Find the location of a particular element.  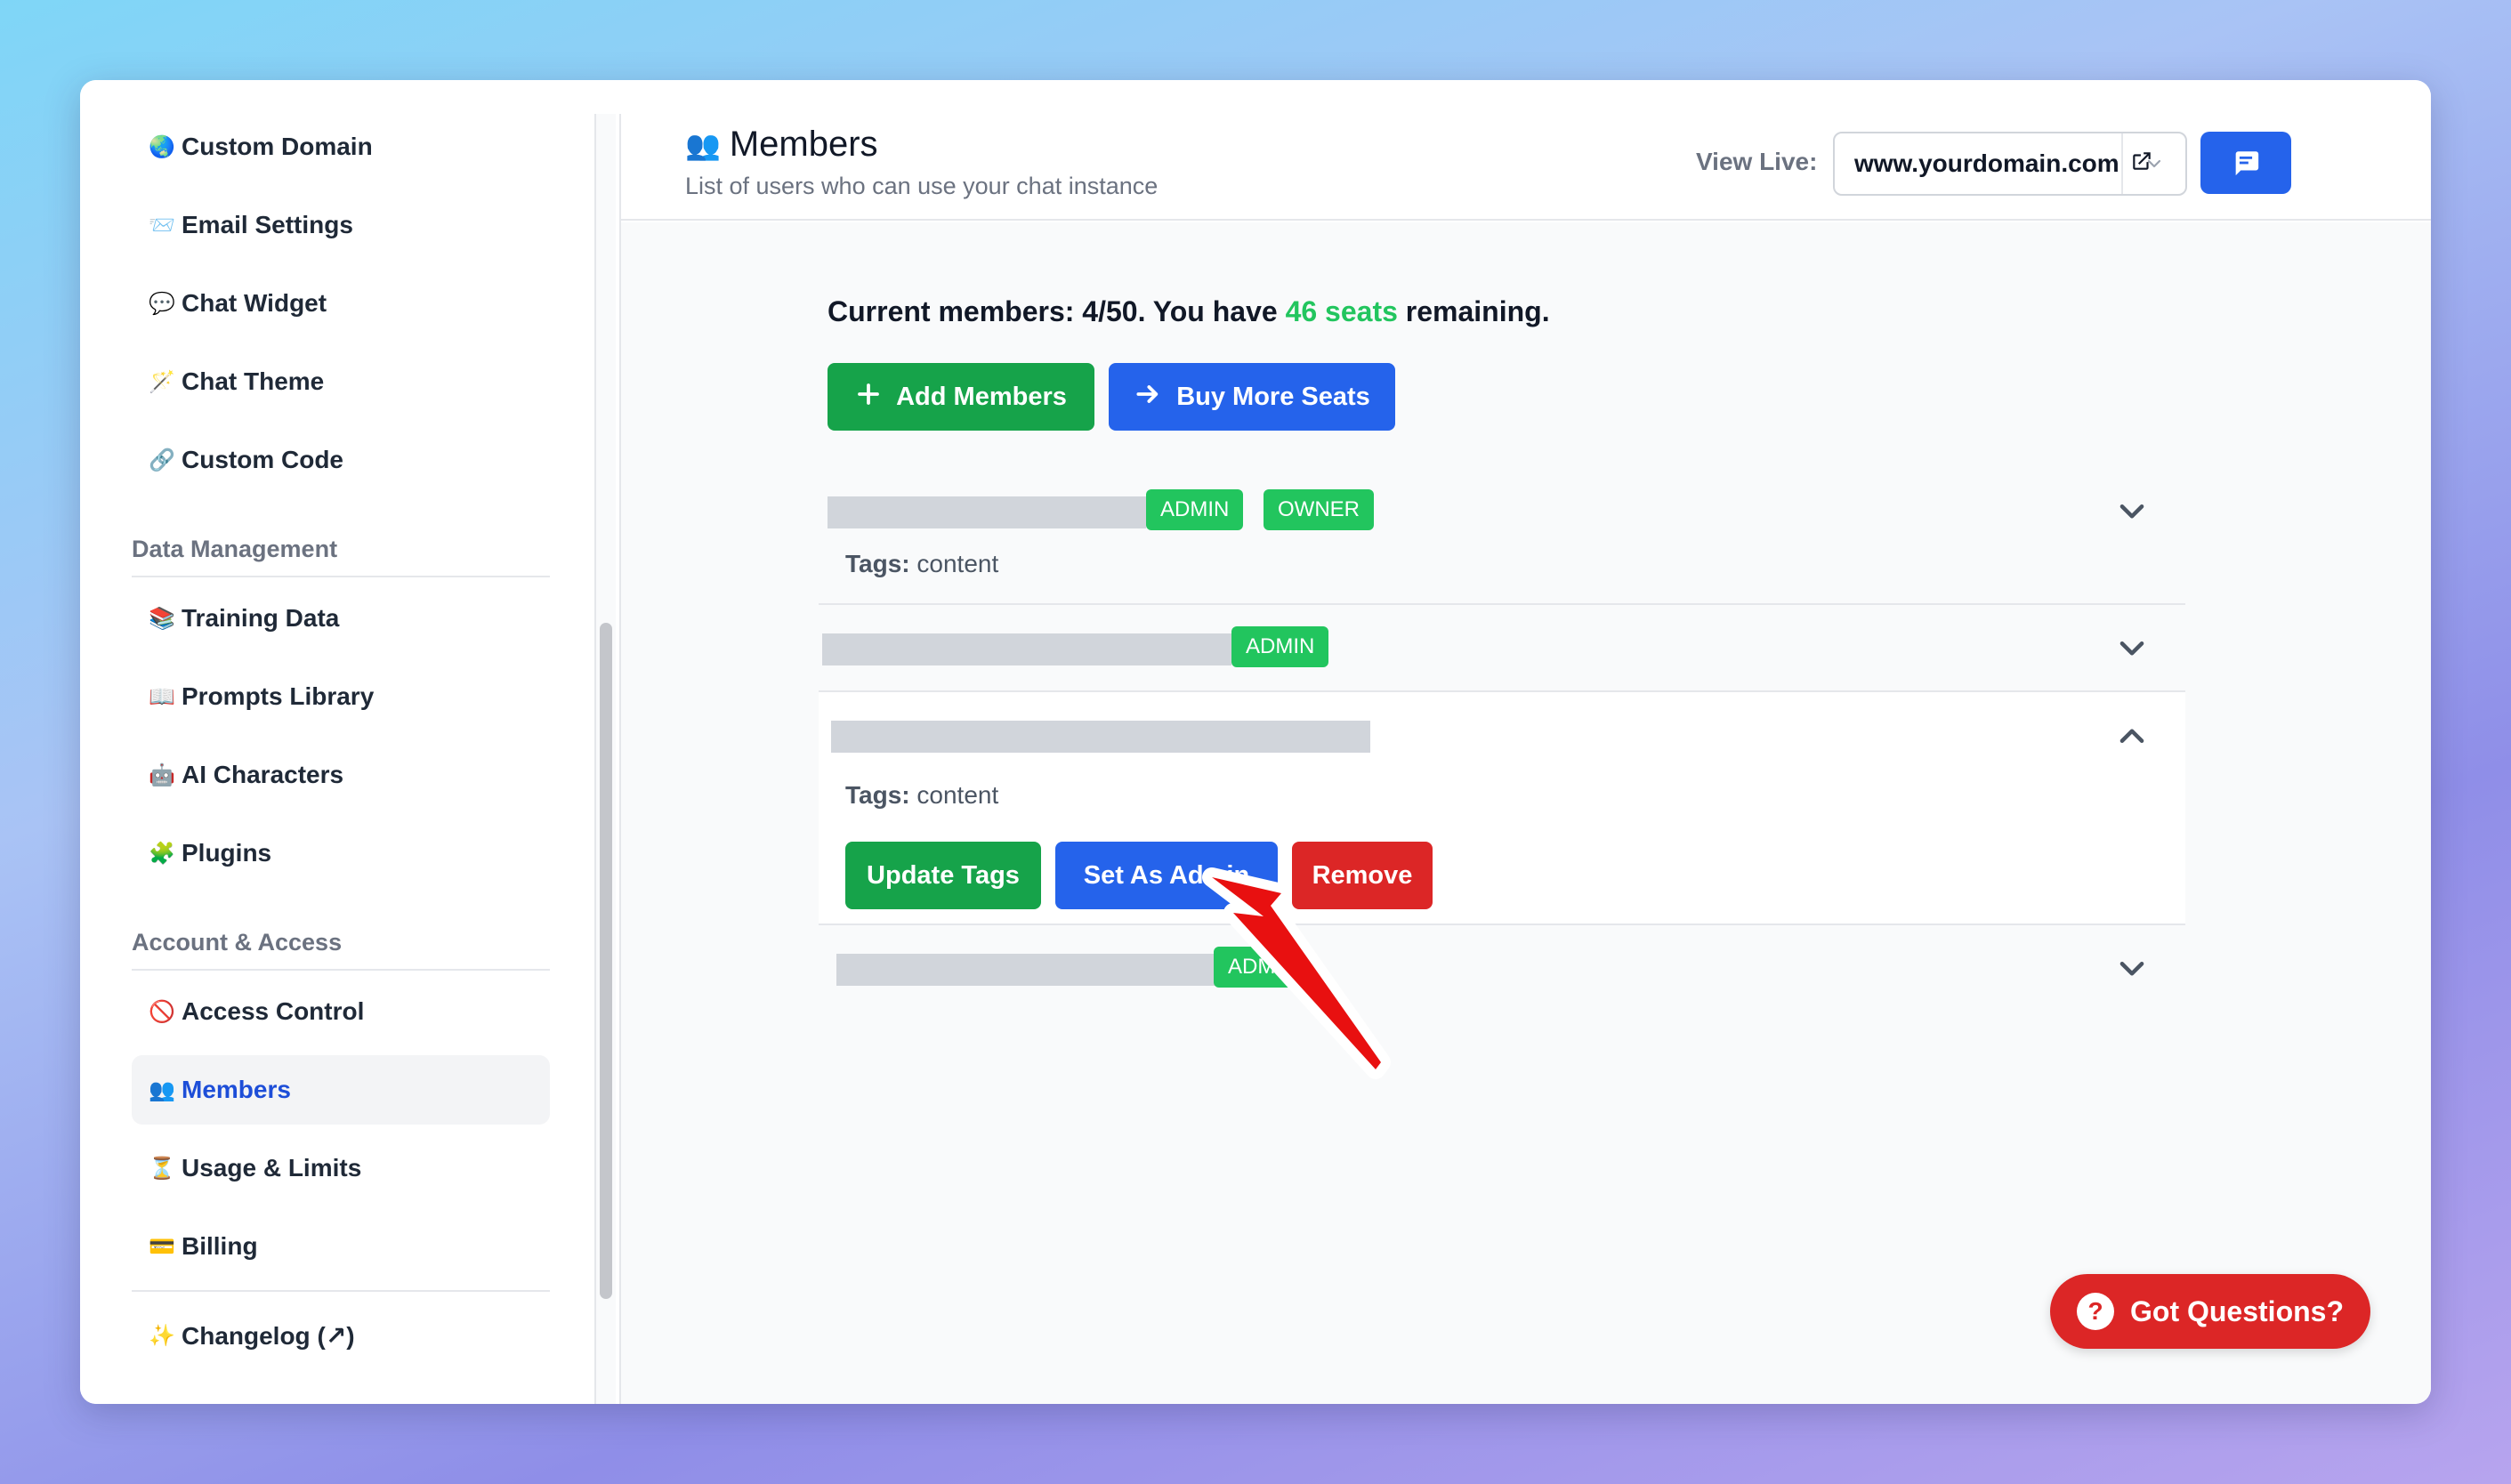

prohibited-icon: 🚫 is located at coordinates (162, 1011).